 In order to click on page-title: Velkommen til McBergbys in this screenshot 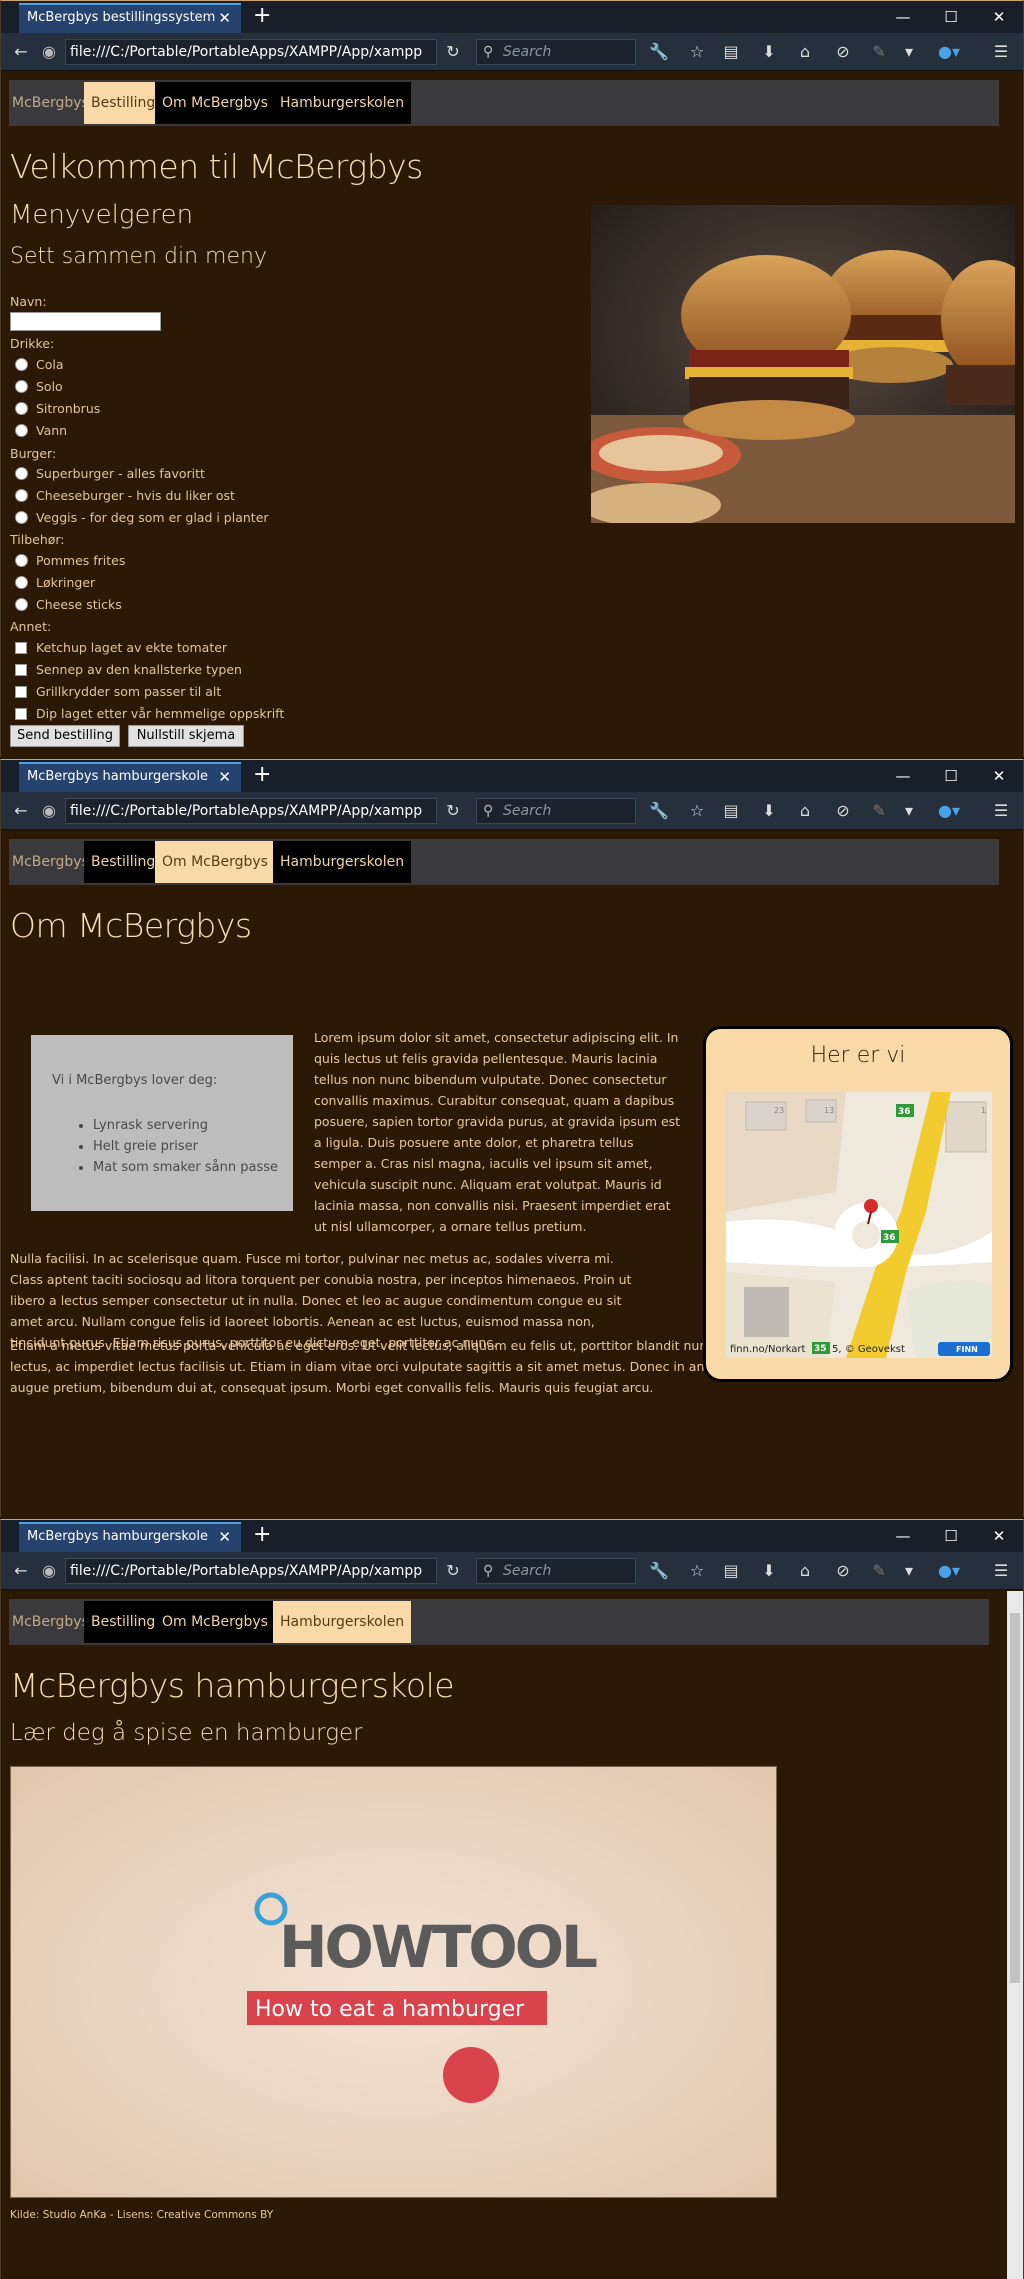, I will do `click(216, 166)`.